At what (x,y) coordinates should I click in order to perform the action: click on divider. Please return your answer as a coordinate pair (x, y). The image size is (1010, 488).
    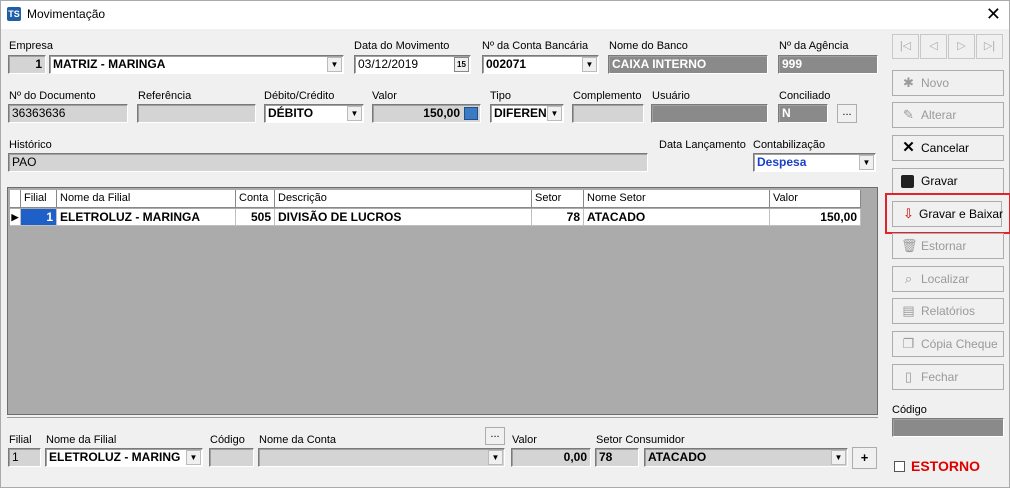
    Looking at the image, I should click on (442, 417).